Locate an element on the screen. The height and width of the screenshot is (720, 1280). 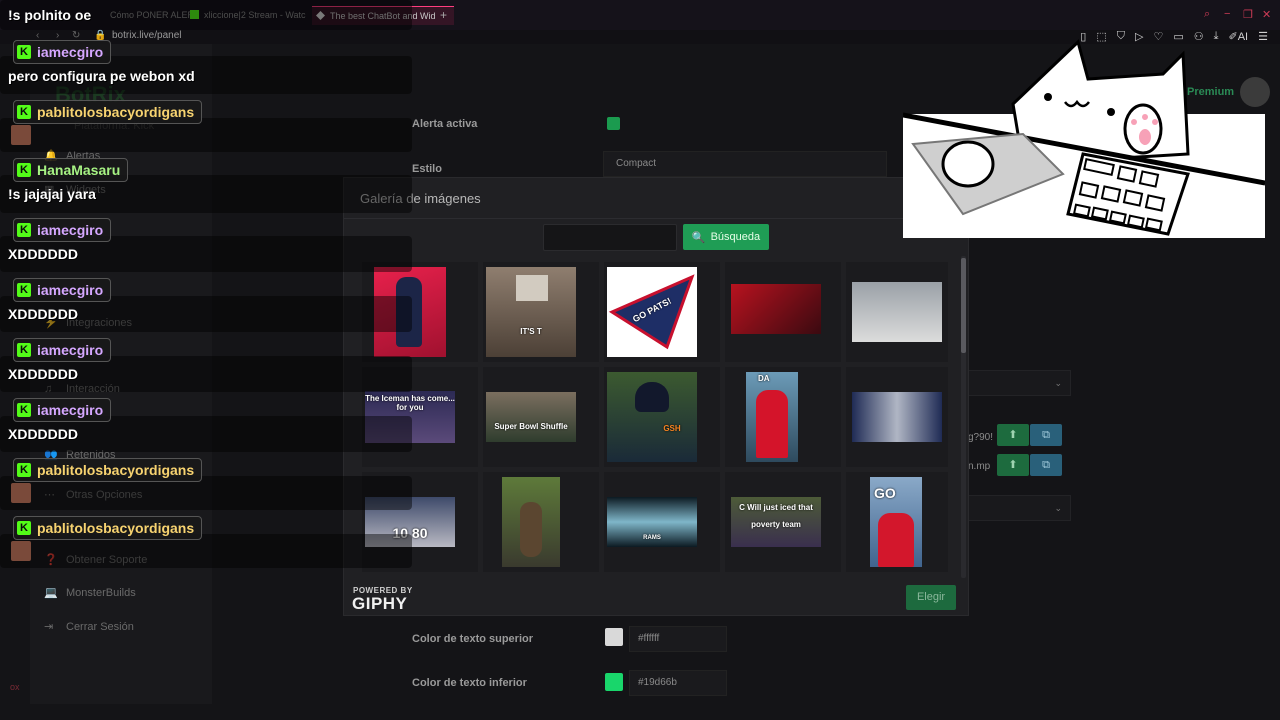
search-icon: ⌕ is located at coordinates (1207, 14).